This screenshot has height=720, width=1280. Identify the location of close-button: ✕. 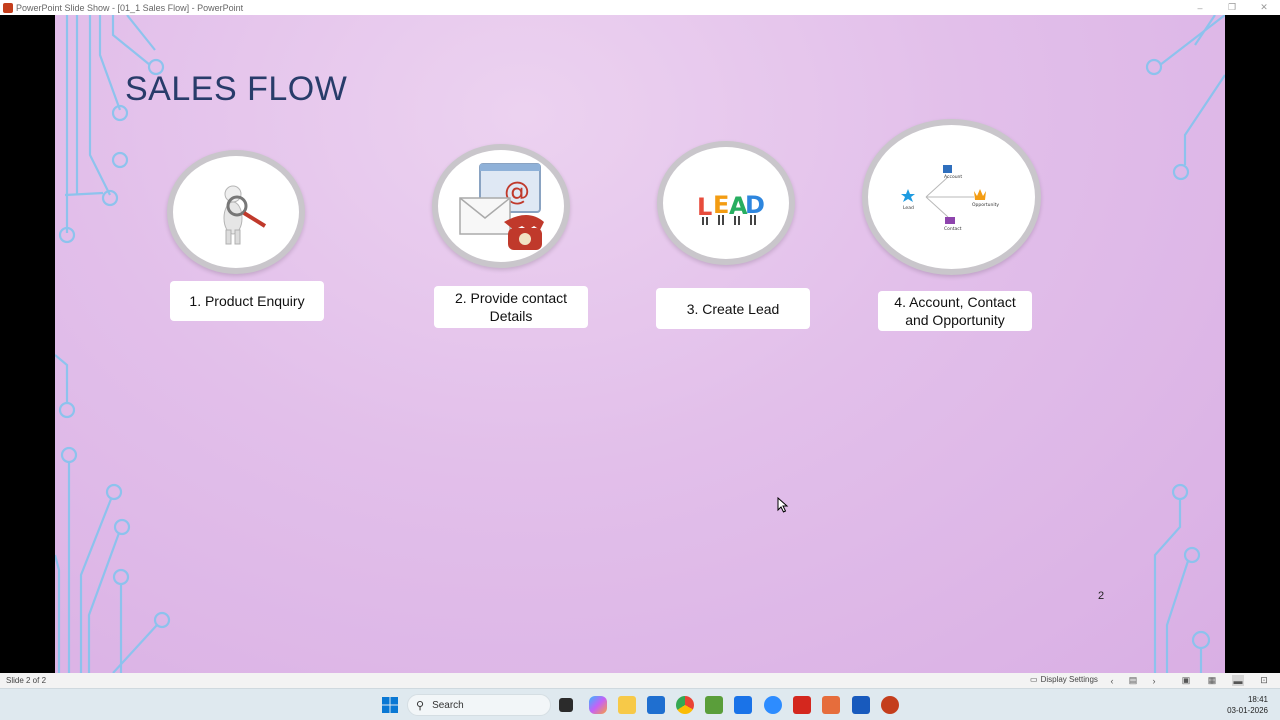
(1264, 7).